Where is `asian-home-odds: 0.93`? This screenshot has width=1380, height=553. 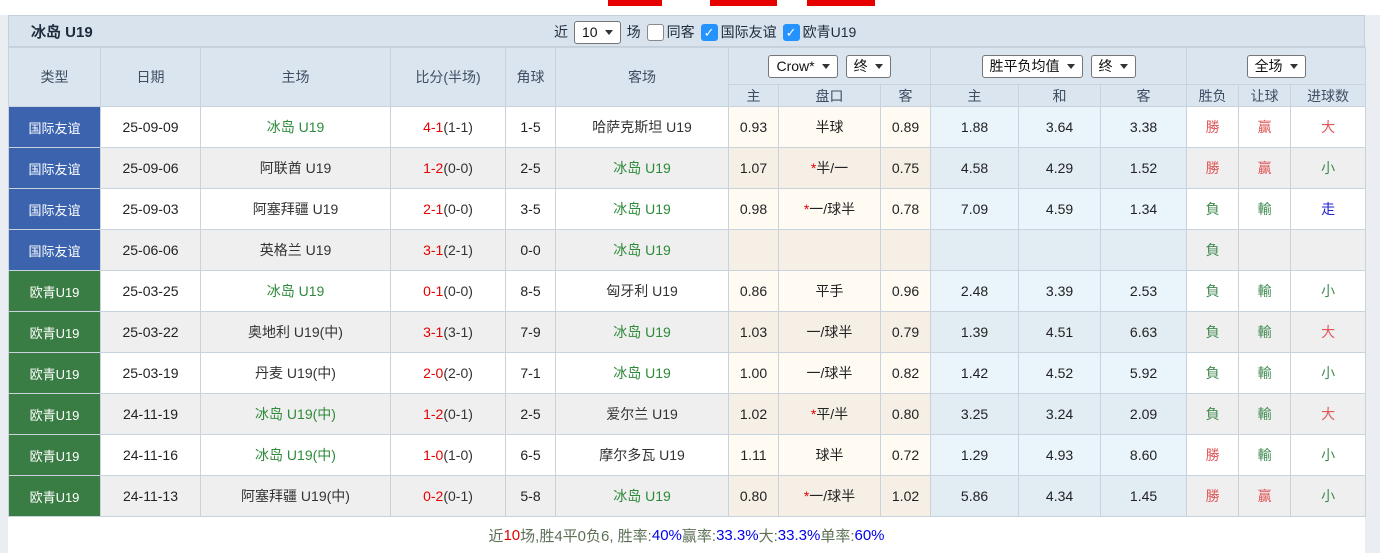 asian-home-odds: 0.93 is located at coordinates (753, 127).